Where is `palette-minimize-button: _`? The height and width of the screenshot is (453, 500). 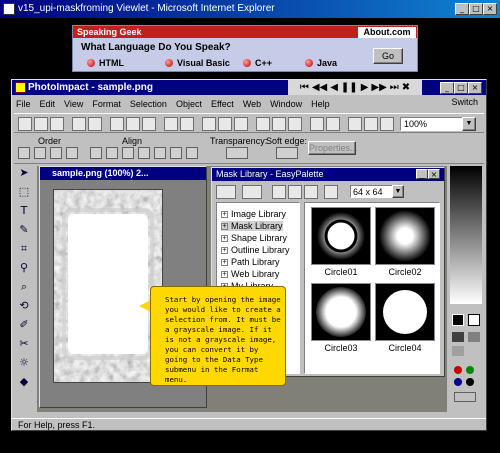
palette-minimize-button: _ is located at coordinates (422, 174).